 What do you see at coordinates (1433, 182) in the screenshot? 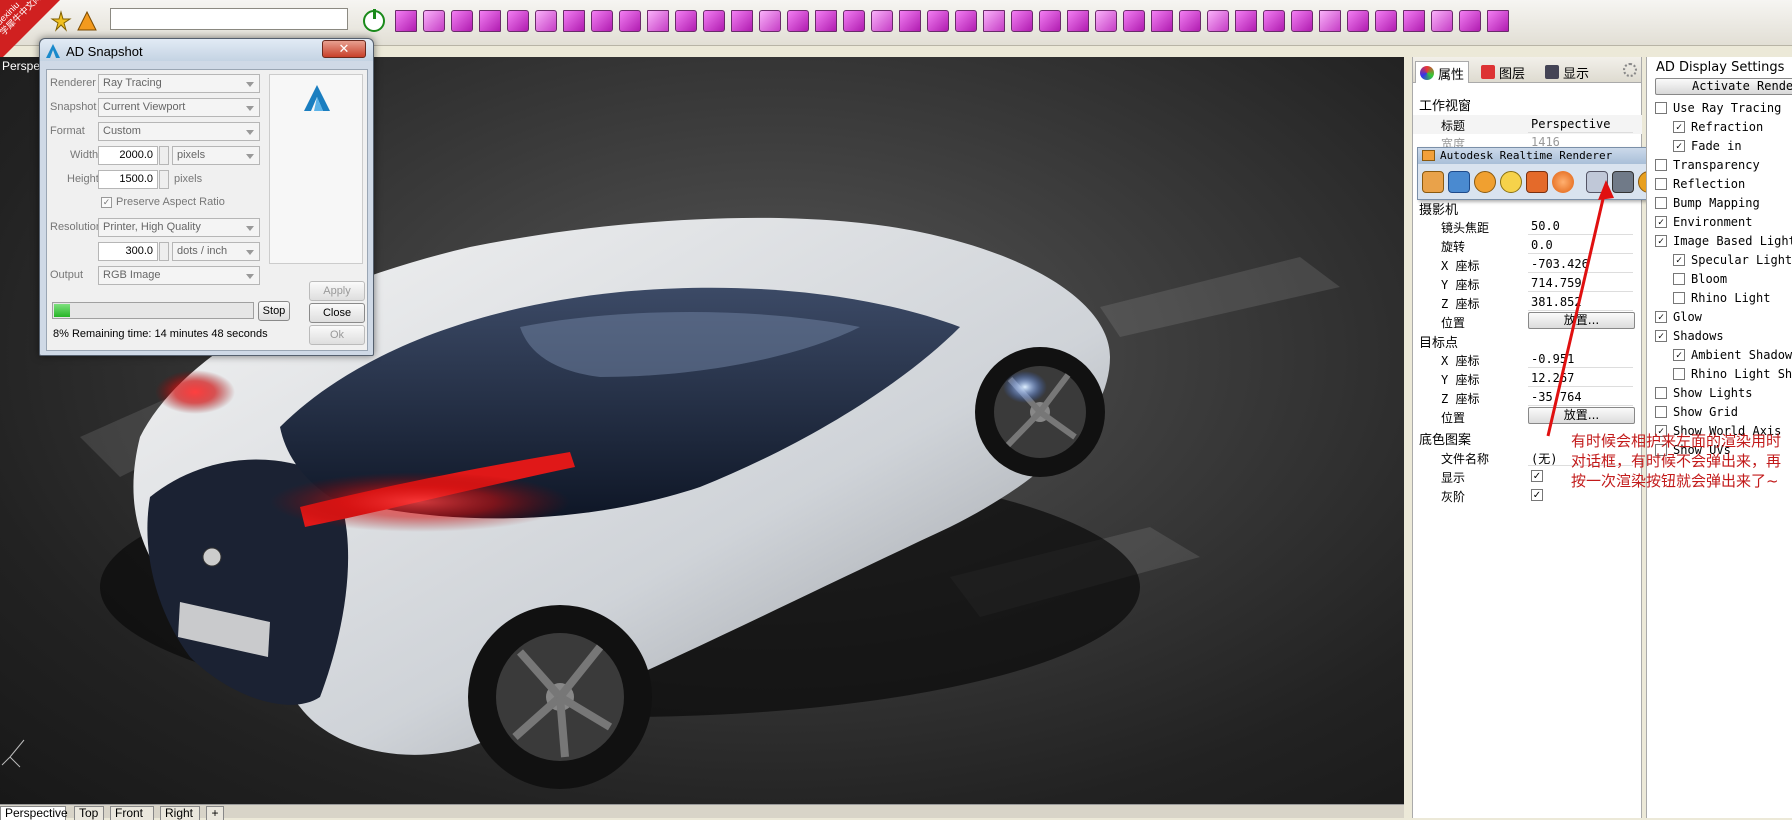
I see `render-window-icon` at bounding box center [1433, 182].